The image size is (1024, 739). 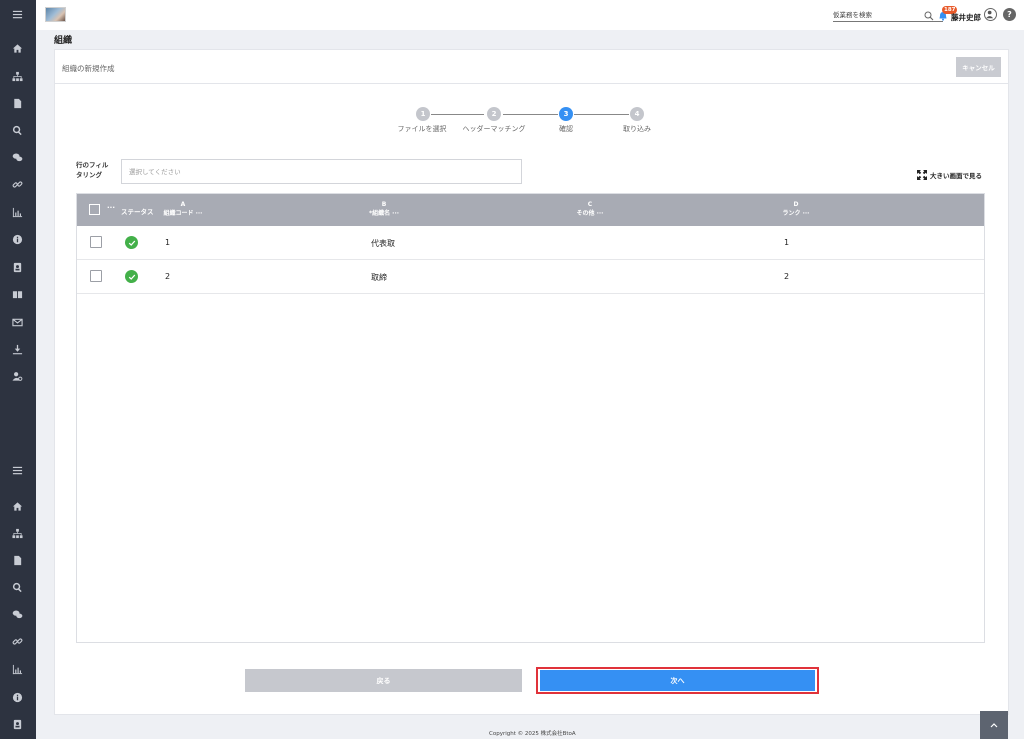 I want to click on fullscreen-button: 大きい画面で見る, so click(x=949, y=175).